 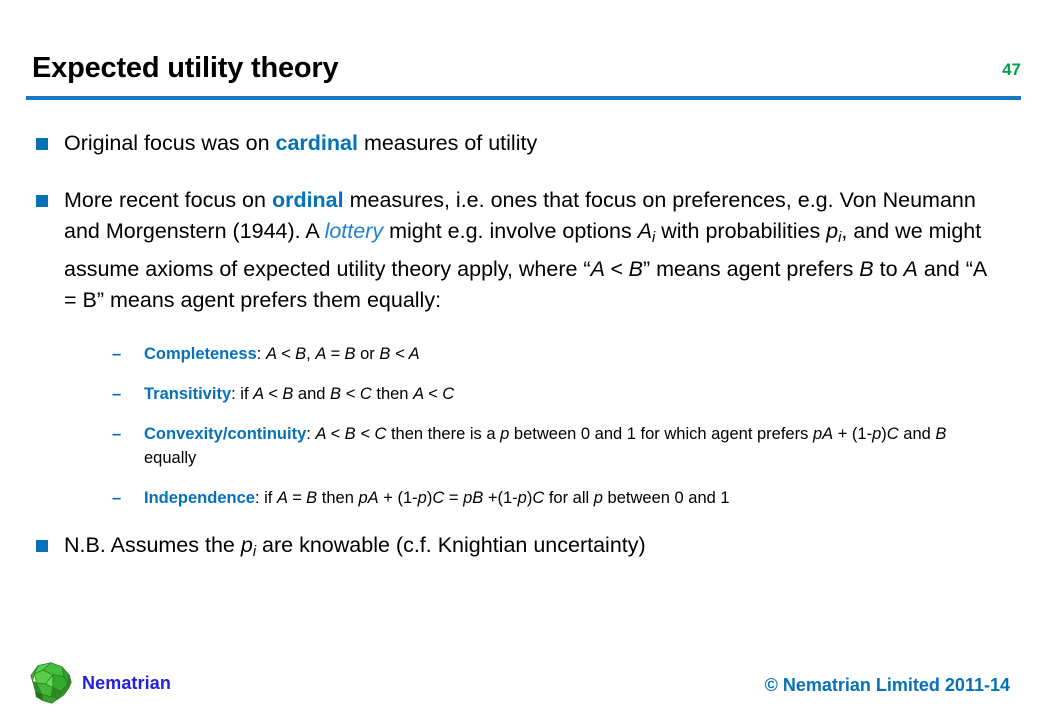 What do you see at coordinates (170, 143) in the screenshot?
I see `bullet-text-pre: Original focus was on` at bounding box center [170, 143].